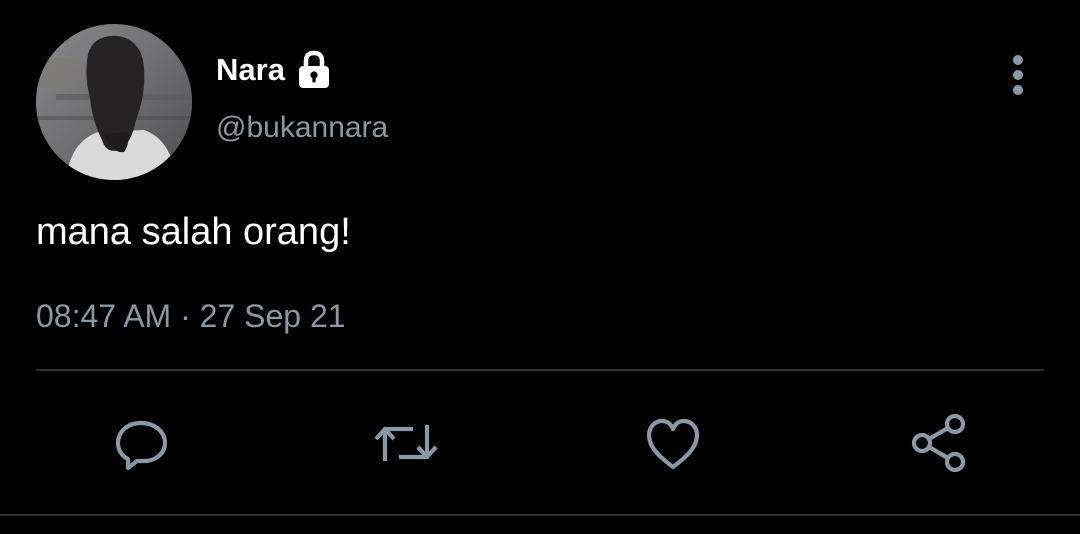 The width and height of the screenshot is (1080, 534). I want to click on lock-icon, so click(314, 70).